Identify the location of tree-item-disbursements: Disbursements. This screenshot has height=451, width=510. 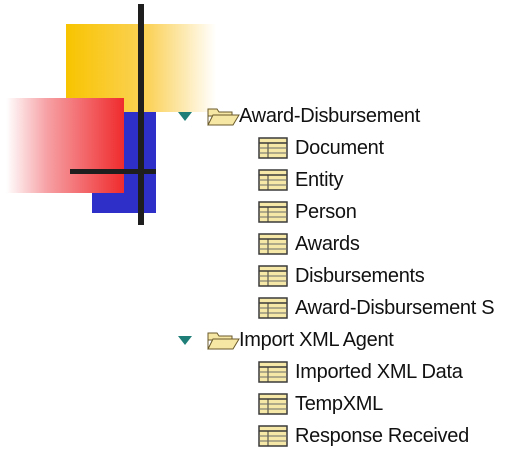
(341, 276).